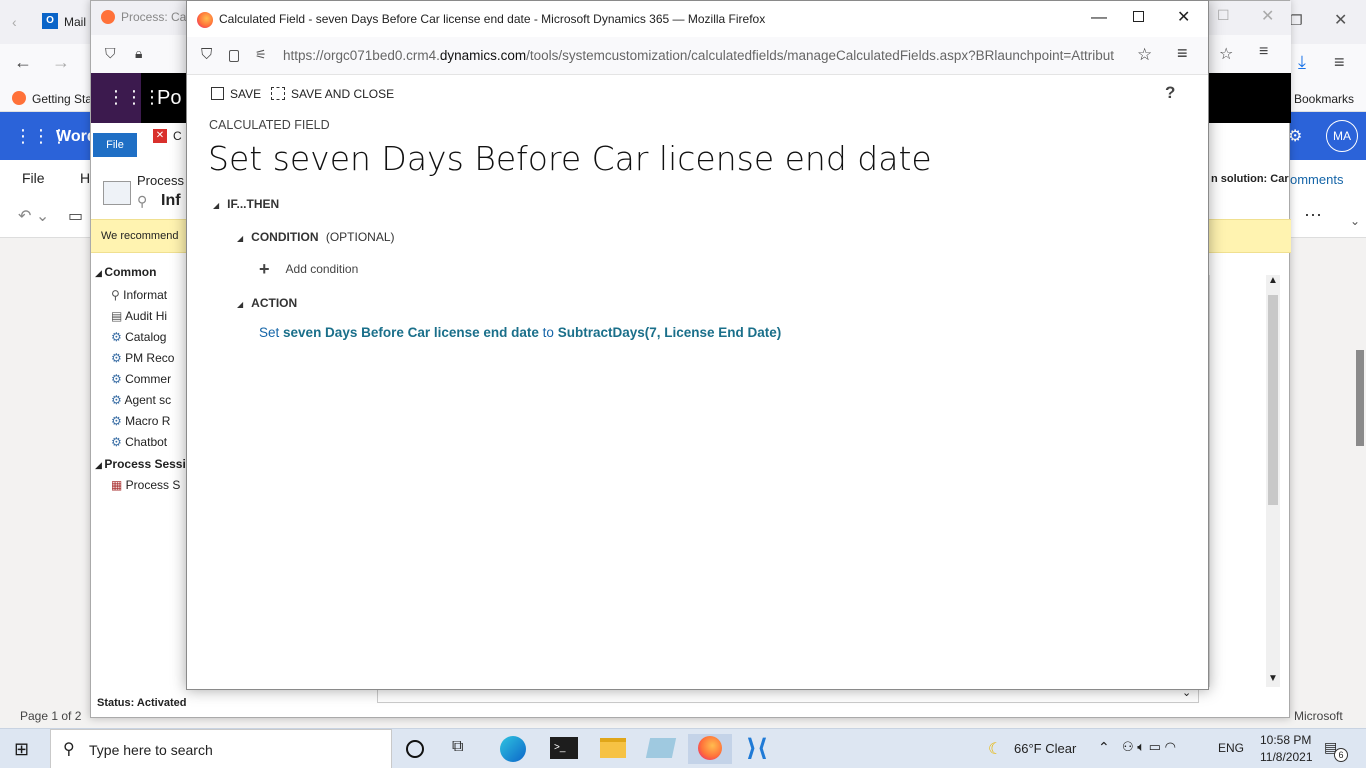 This screenshot has width=1366, height=768. What do you see at coordinates (134, 97) in the screenshot?
I see `app-launcher-icon: ⋮⋮⋮` at bounding box center [134, 97].